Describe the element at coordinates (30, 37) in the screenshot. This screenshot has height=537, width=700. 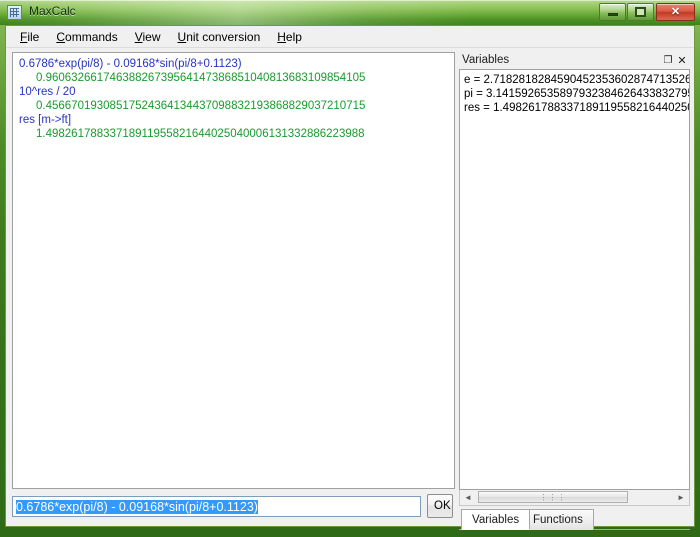
I see `menu-item-file: File` at that location.